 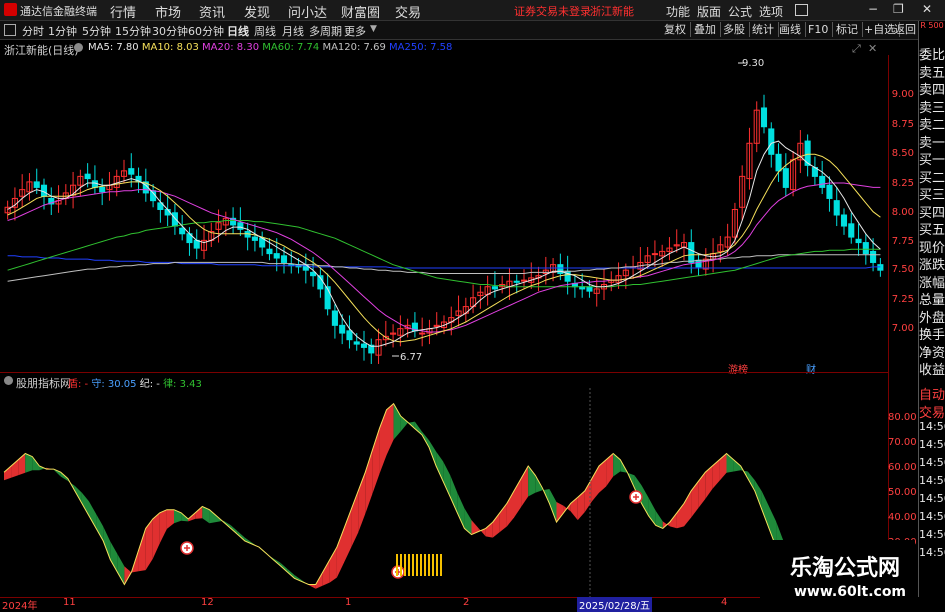 What do you see at coordinates (678, 11) in the screenshot?
I see `menu-item-function: 功能` at bounding box center [678, 11].